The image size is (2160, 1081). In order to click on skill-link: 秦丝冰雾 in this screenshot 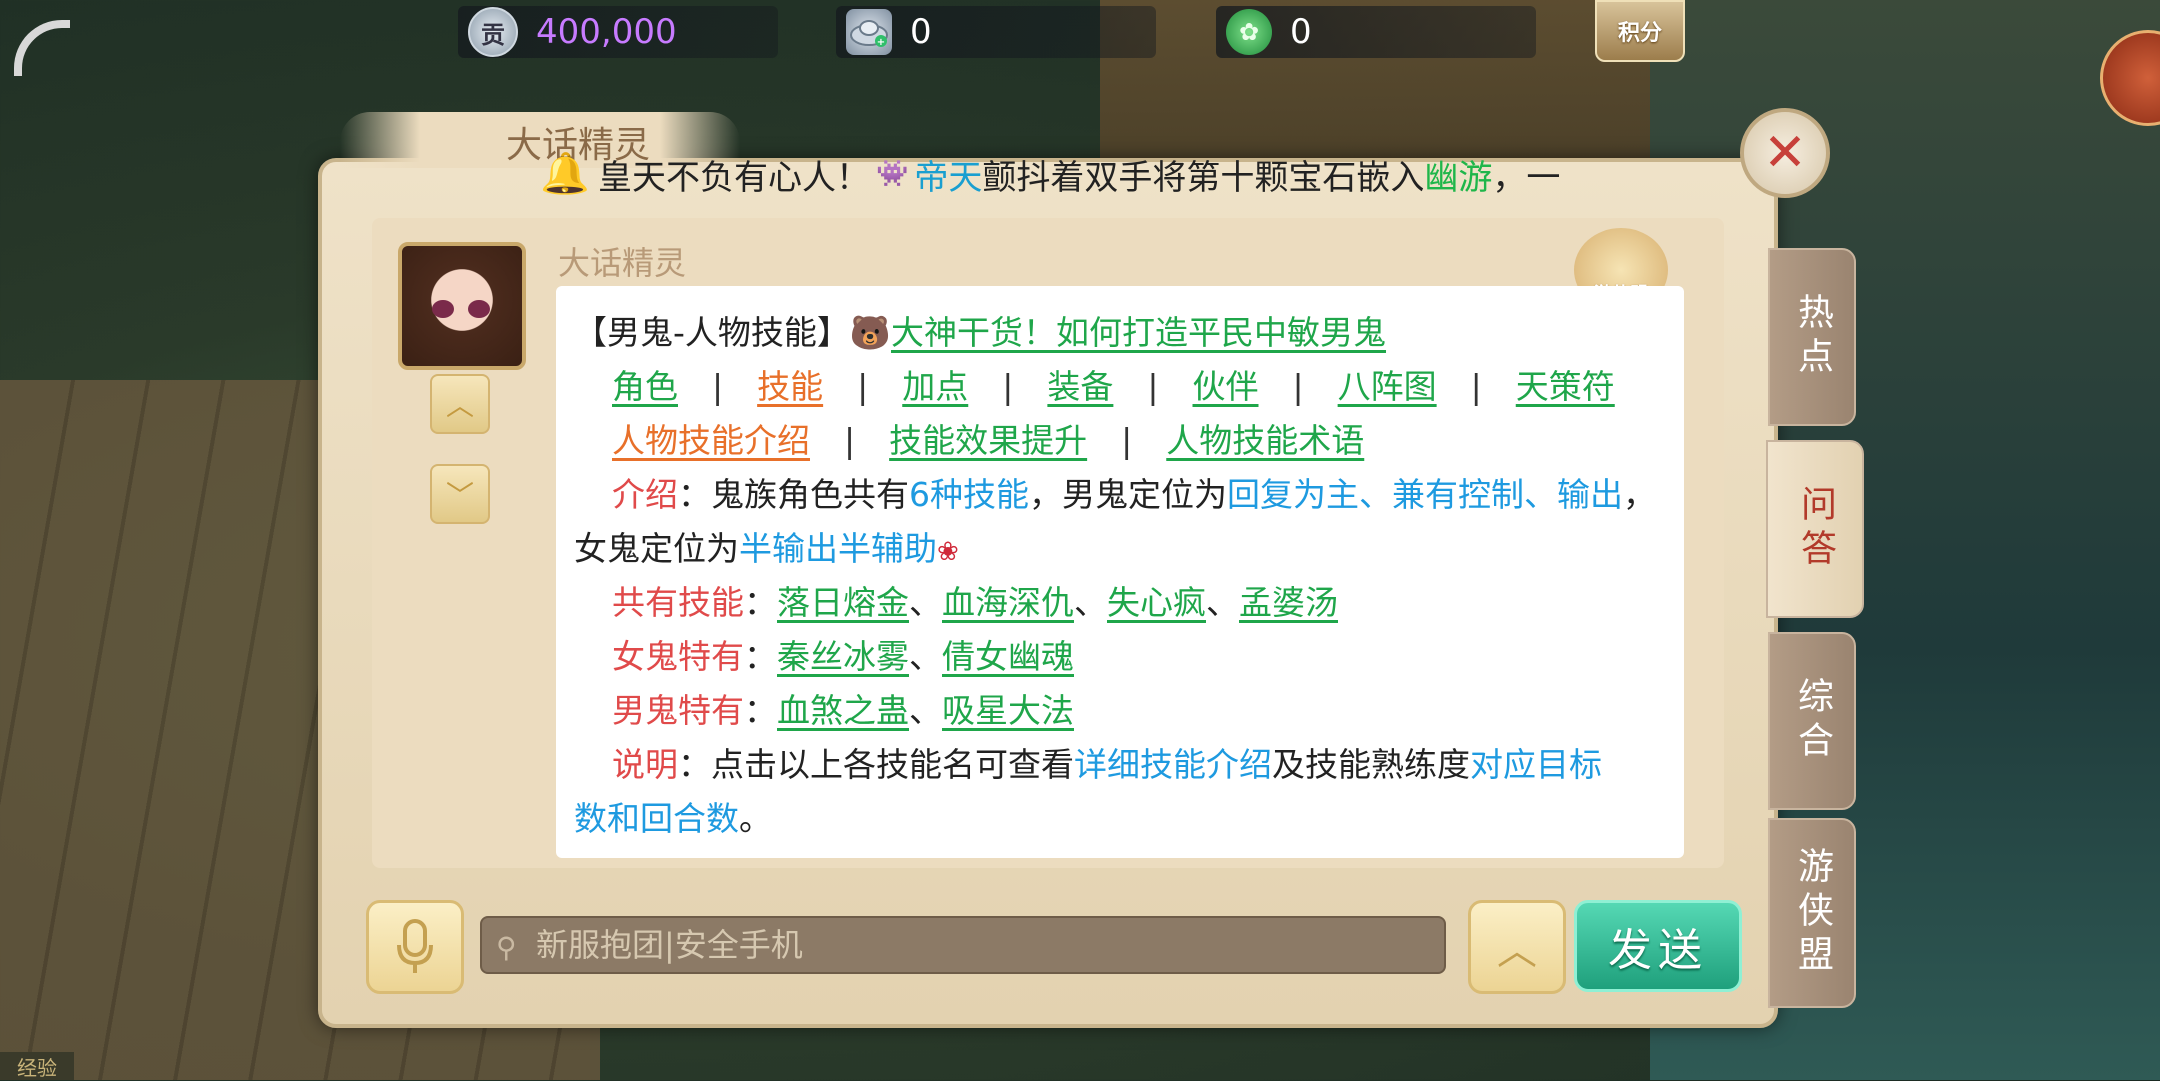, I will do `click(843, 656)`.